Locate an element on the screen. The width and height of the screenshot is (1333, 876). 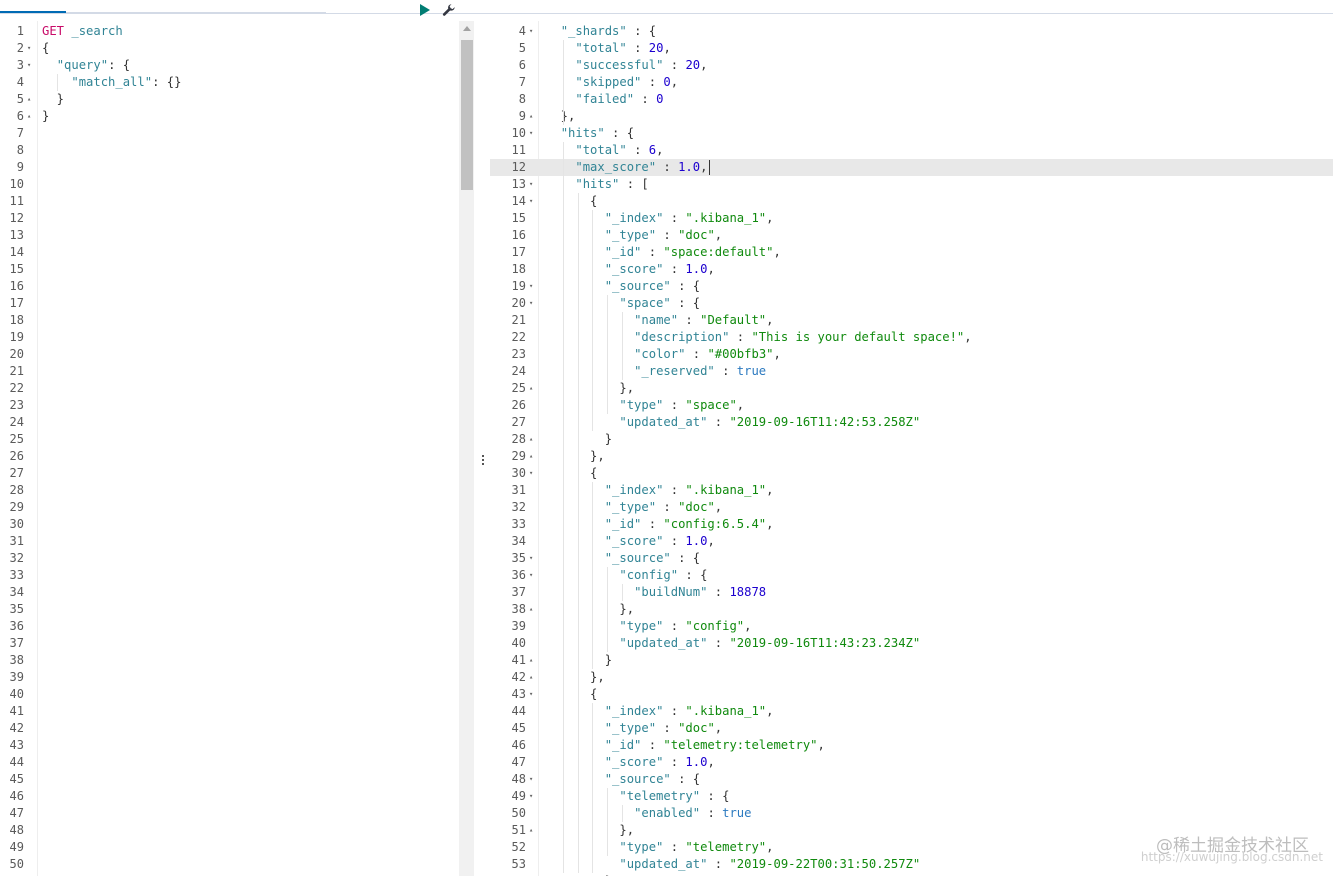
wrench-icon is located at coordinates (449, 10).